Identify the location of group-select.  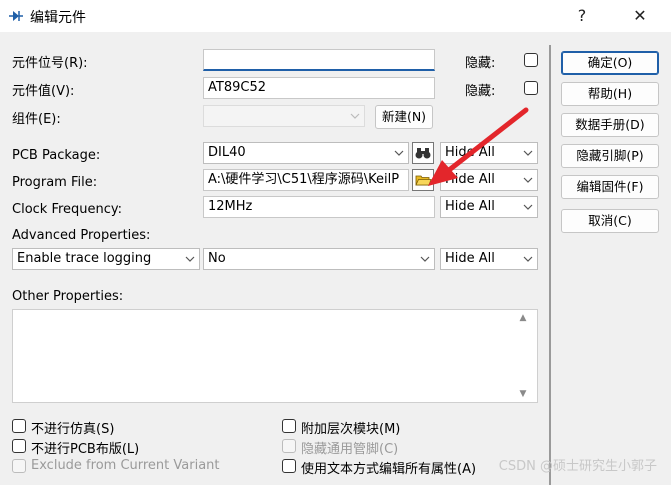
(284, 116).